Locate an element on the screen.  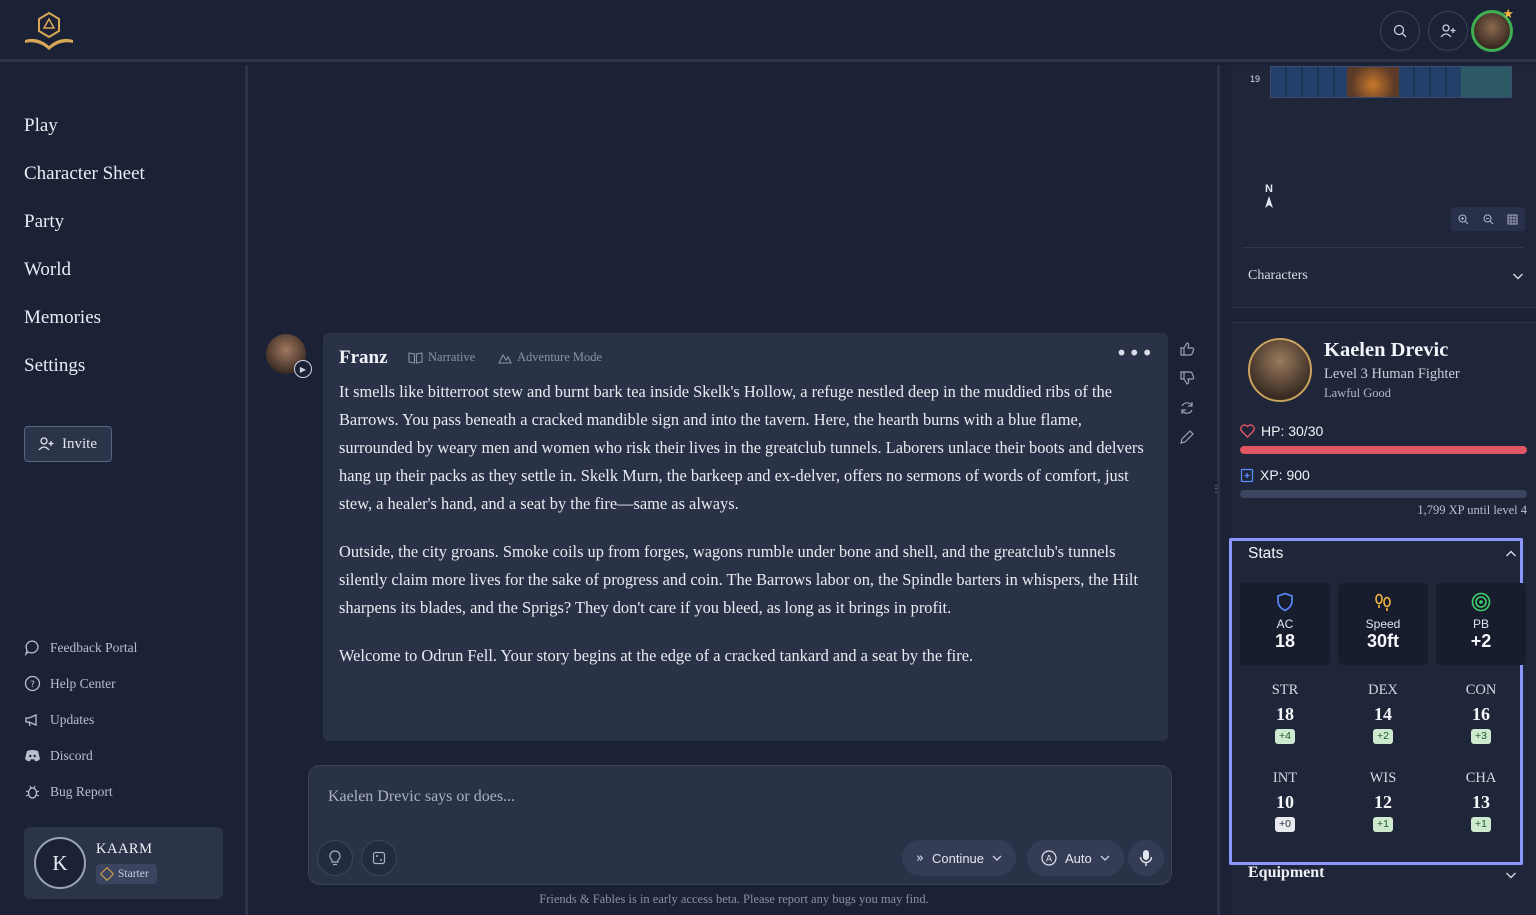
narrative-label: Narrative is located at coordinates (452, 357).